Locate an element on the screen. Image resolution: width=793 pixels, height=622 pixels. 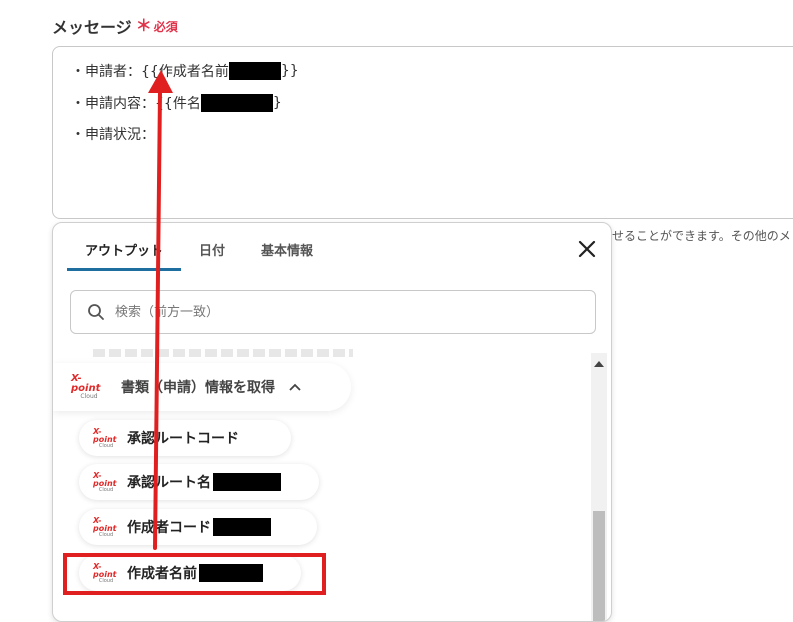
group-title: 書類（申請）情報を取得 is located at coordinates (198, 388).